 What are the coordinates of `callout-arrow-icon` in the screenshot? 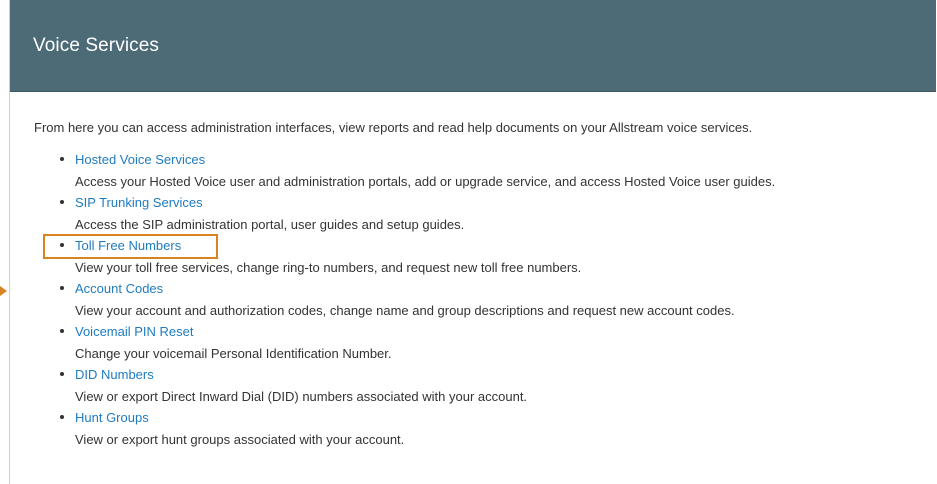 It's located at (3, 291).